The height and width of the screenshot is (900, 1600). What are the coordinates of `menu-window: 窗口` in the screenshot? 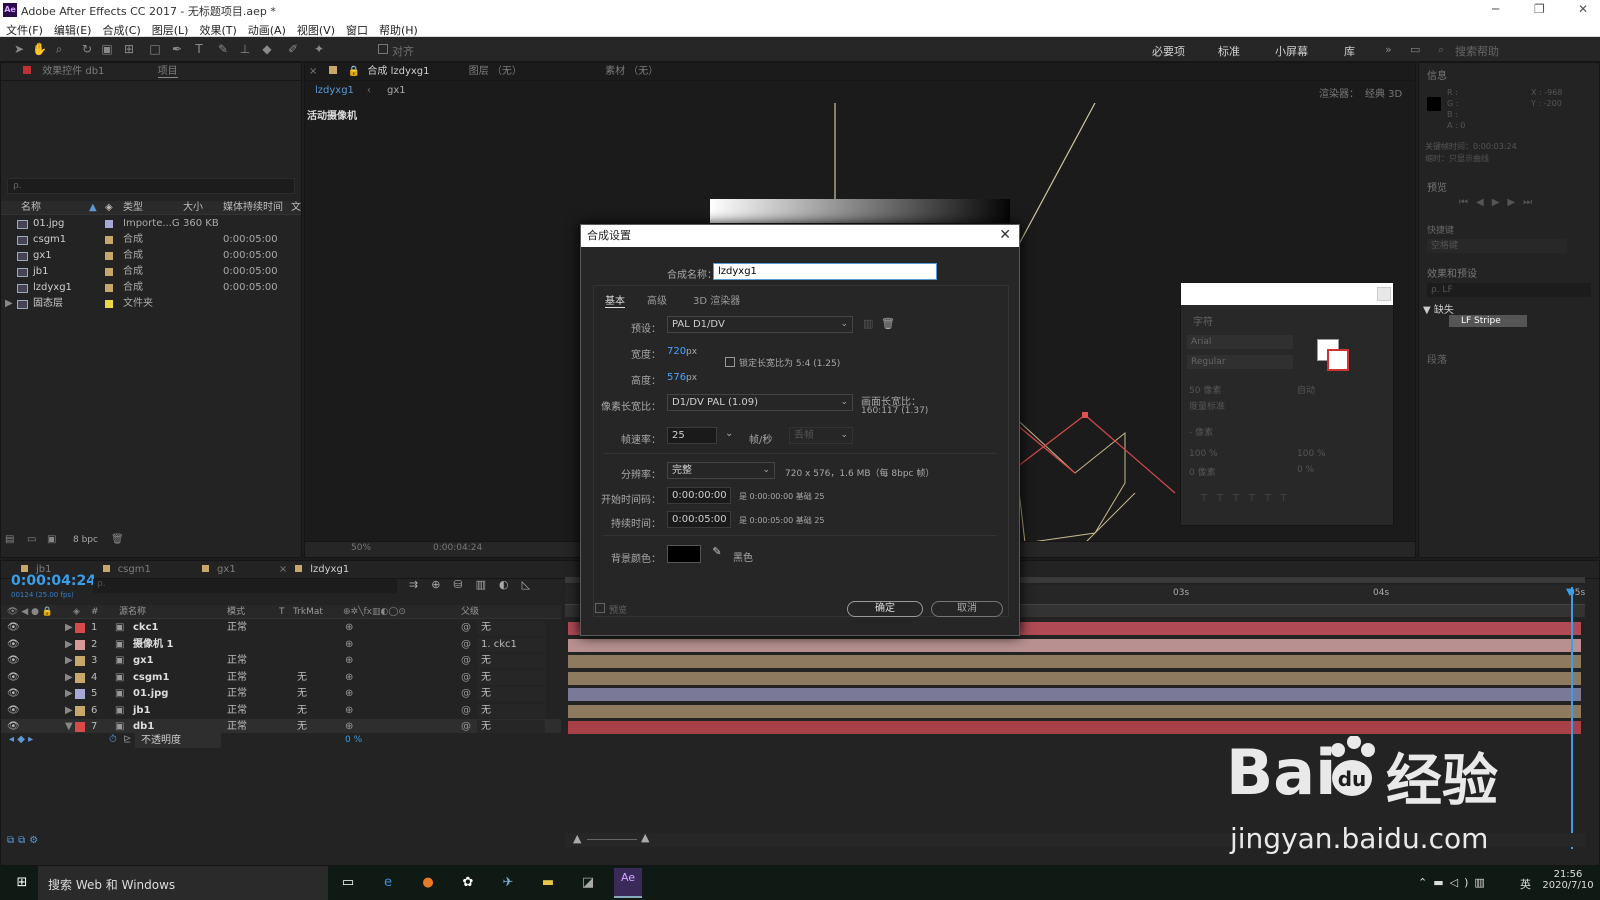 It's located at (356, 29).